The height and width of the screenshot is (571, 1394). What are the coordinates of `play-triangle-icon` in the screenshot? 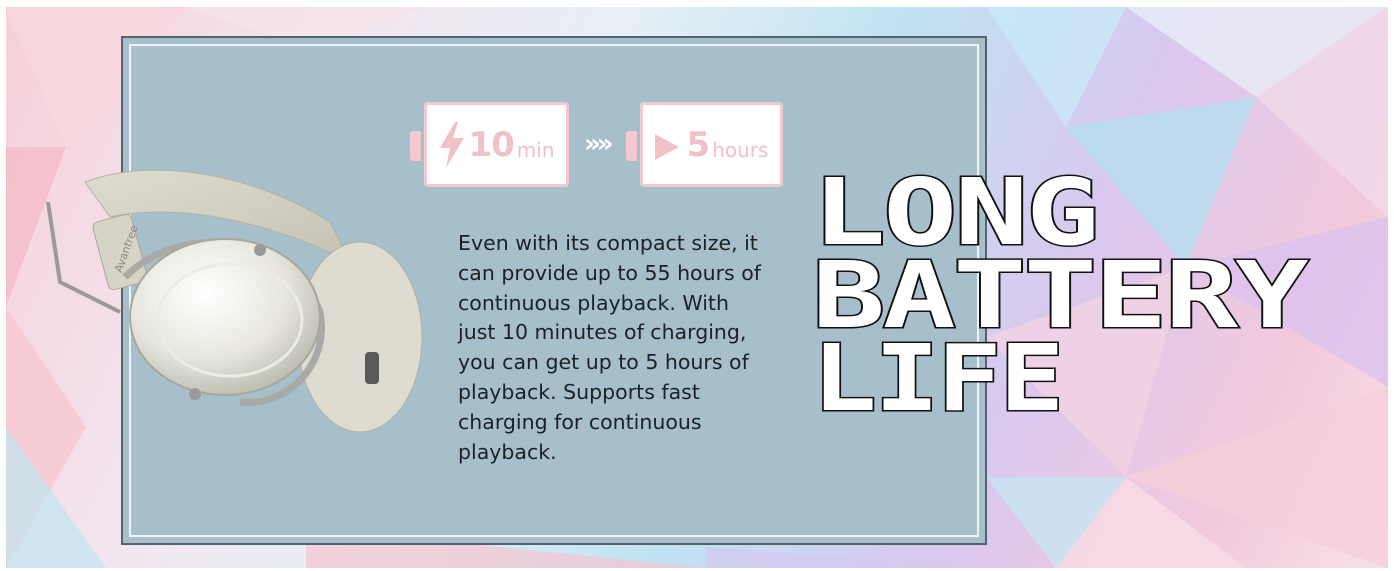 It's located at (666, 146).